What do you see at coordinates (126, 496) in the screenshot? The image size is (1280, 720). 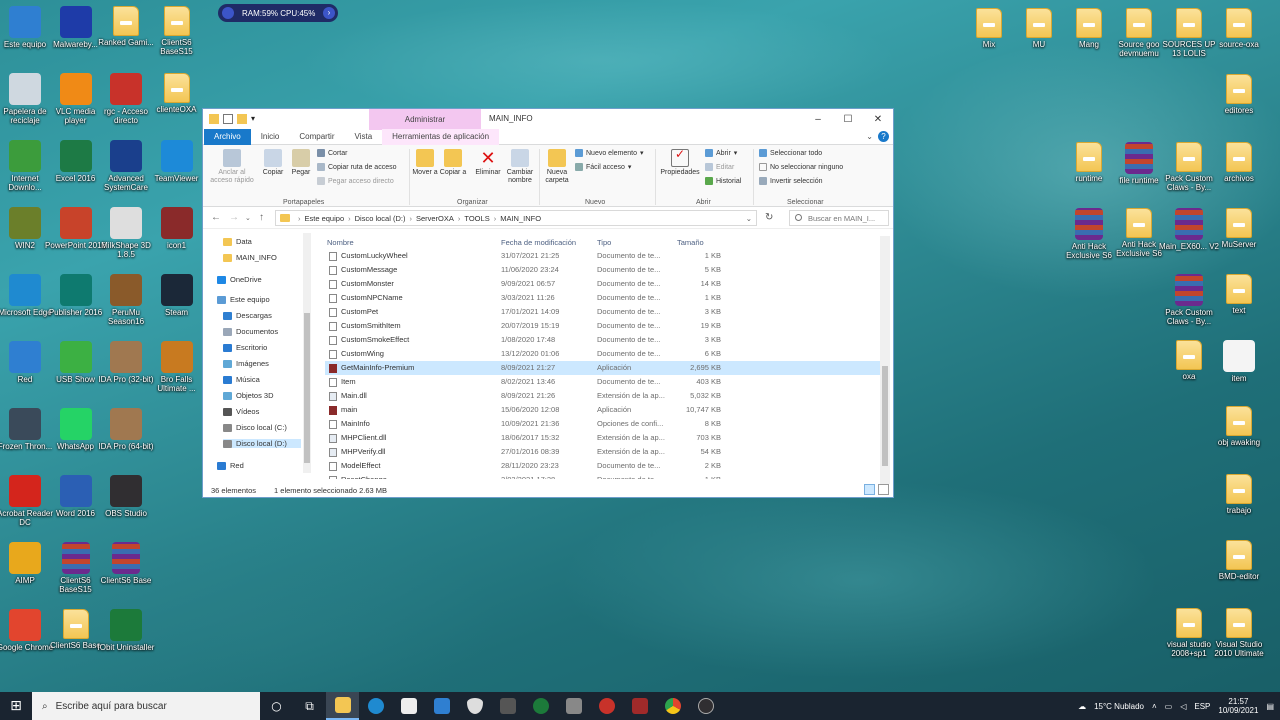 I see `desktop-icon: OBS Studio` at bounding box center [126, 496].